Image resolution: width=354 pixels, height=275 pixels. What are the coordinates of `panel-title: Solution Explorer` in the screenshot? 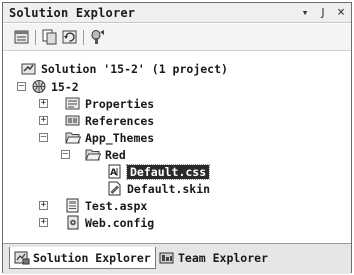 It's located at (72, 13).